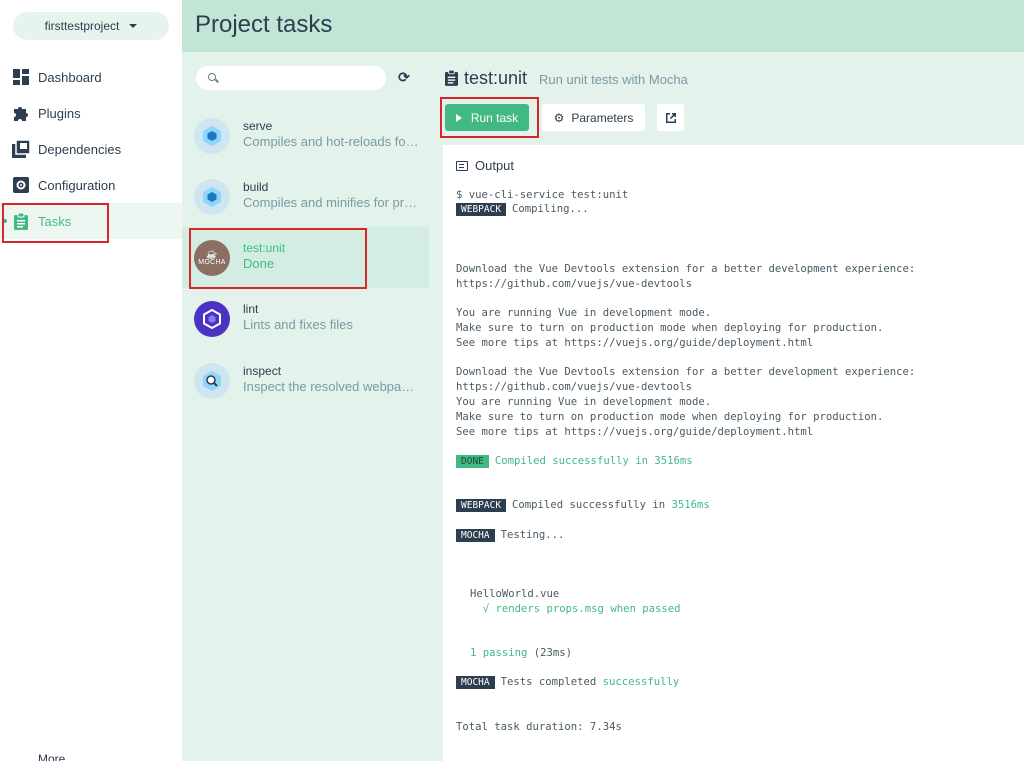 The width and height of the screenshot is (1024, 761). I want to click on refresh-icon: ⟳, so click(404, 77).